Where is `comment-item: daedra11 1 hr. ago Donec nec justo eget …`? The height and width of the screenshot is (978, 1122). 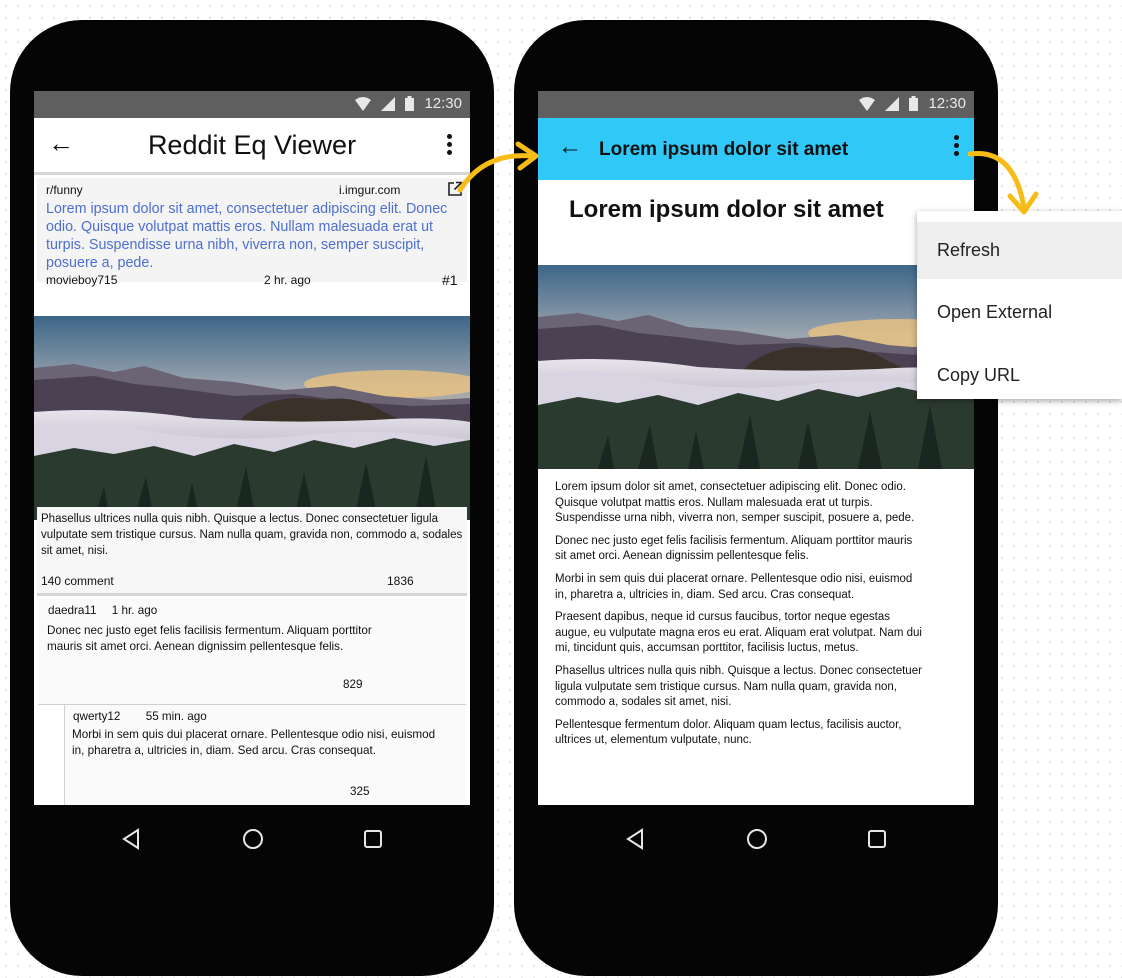 comment-item: daedra11 1 hr. ago Donec nec justo eget … is located at coordinates (252, 652).